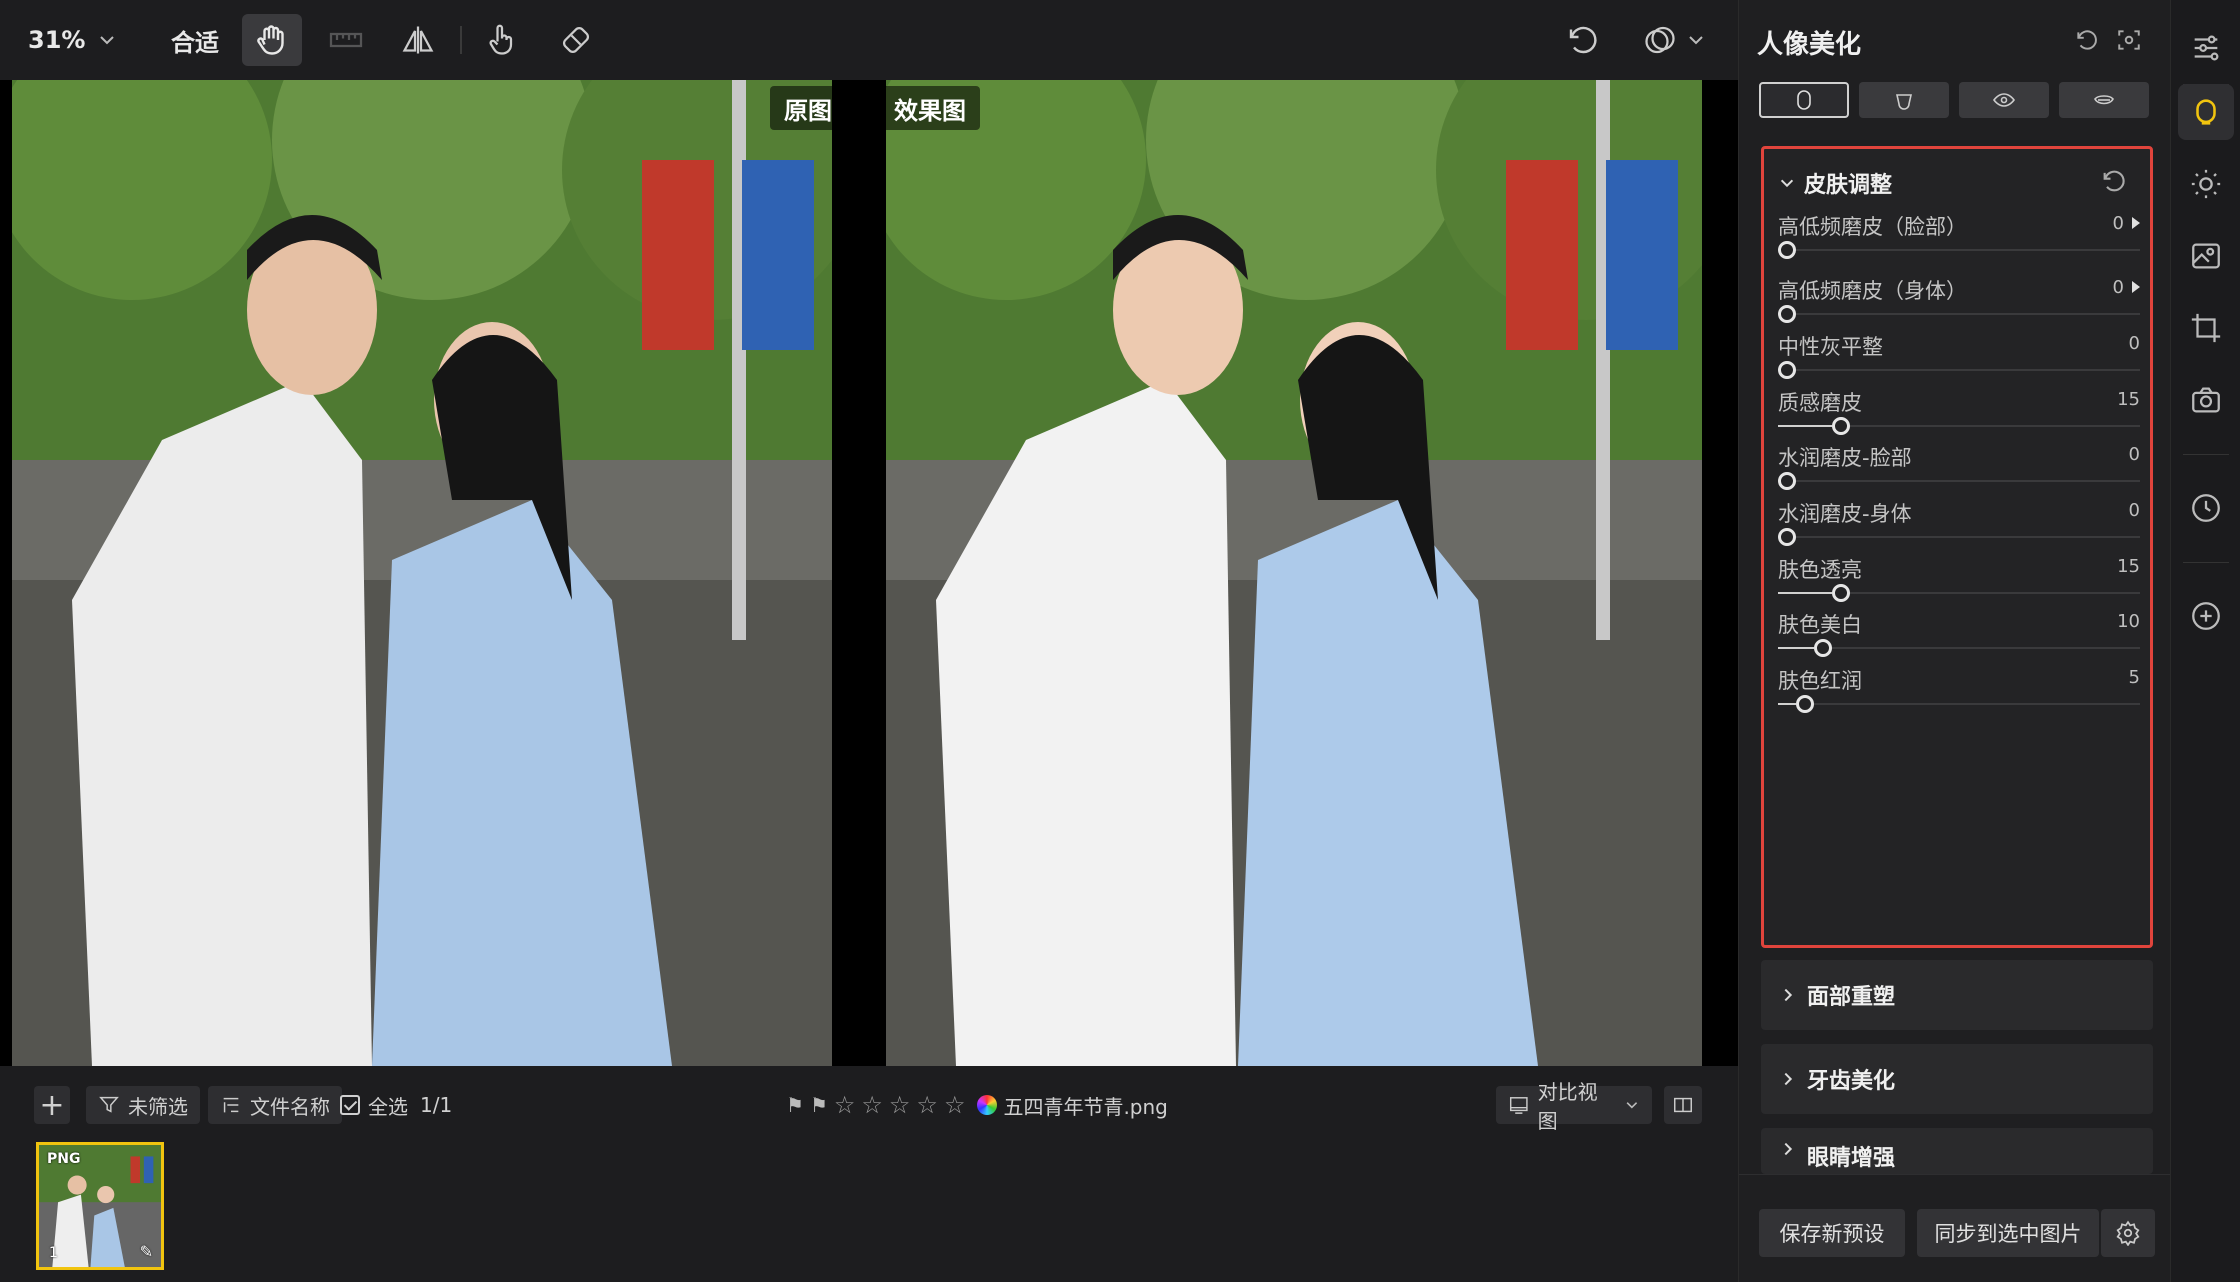  I want to click on crop-tool-button, so click(2206, 328).